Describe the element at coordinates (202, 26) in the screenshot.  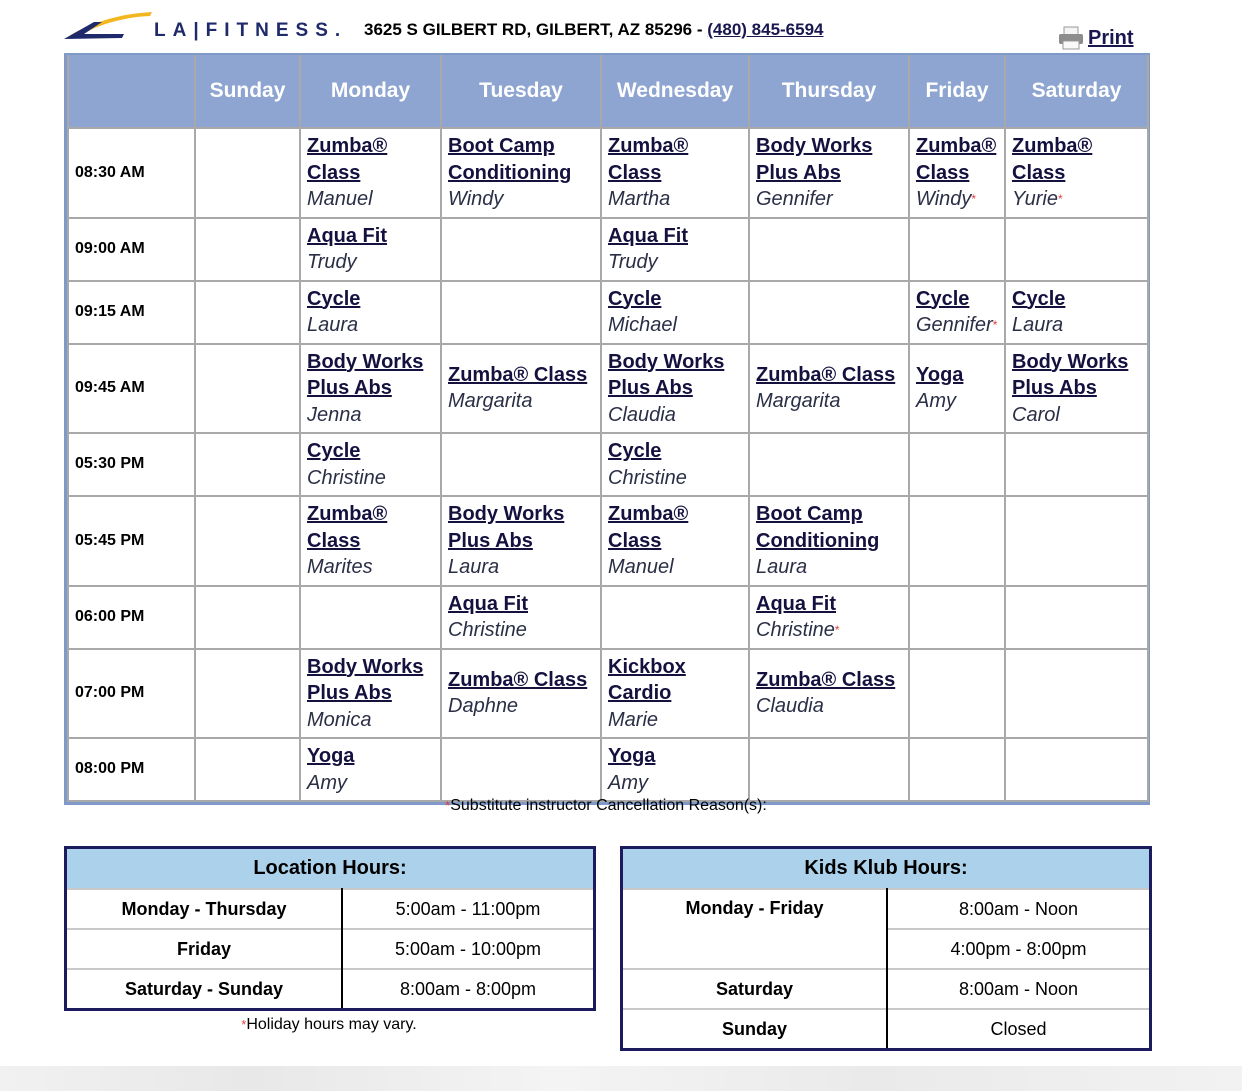
I see `la-fitness-logo: LA|FITNESS.` at that location.